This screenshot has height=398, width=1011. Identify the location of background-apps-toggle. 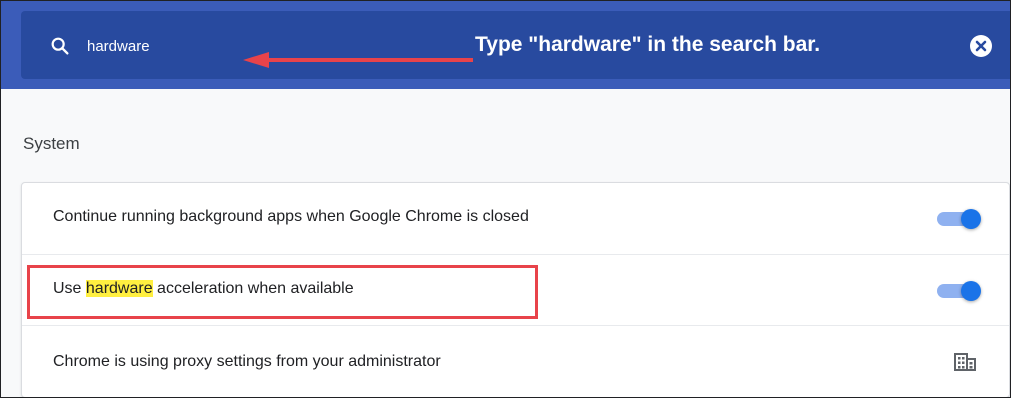
(958, 219).